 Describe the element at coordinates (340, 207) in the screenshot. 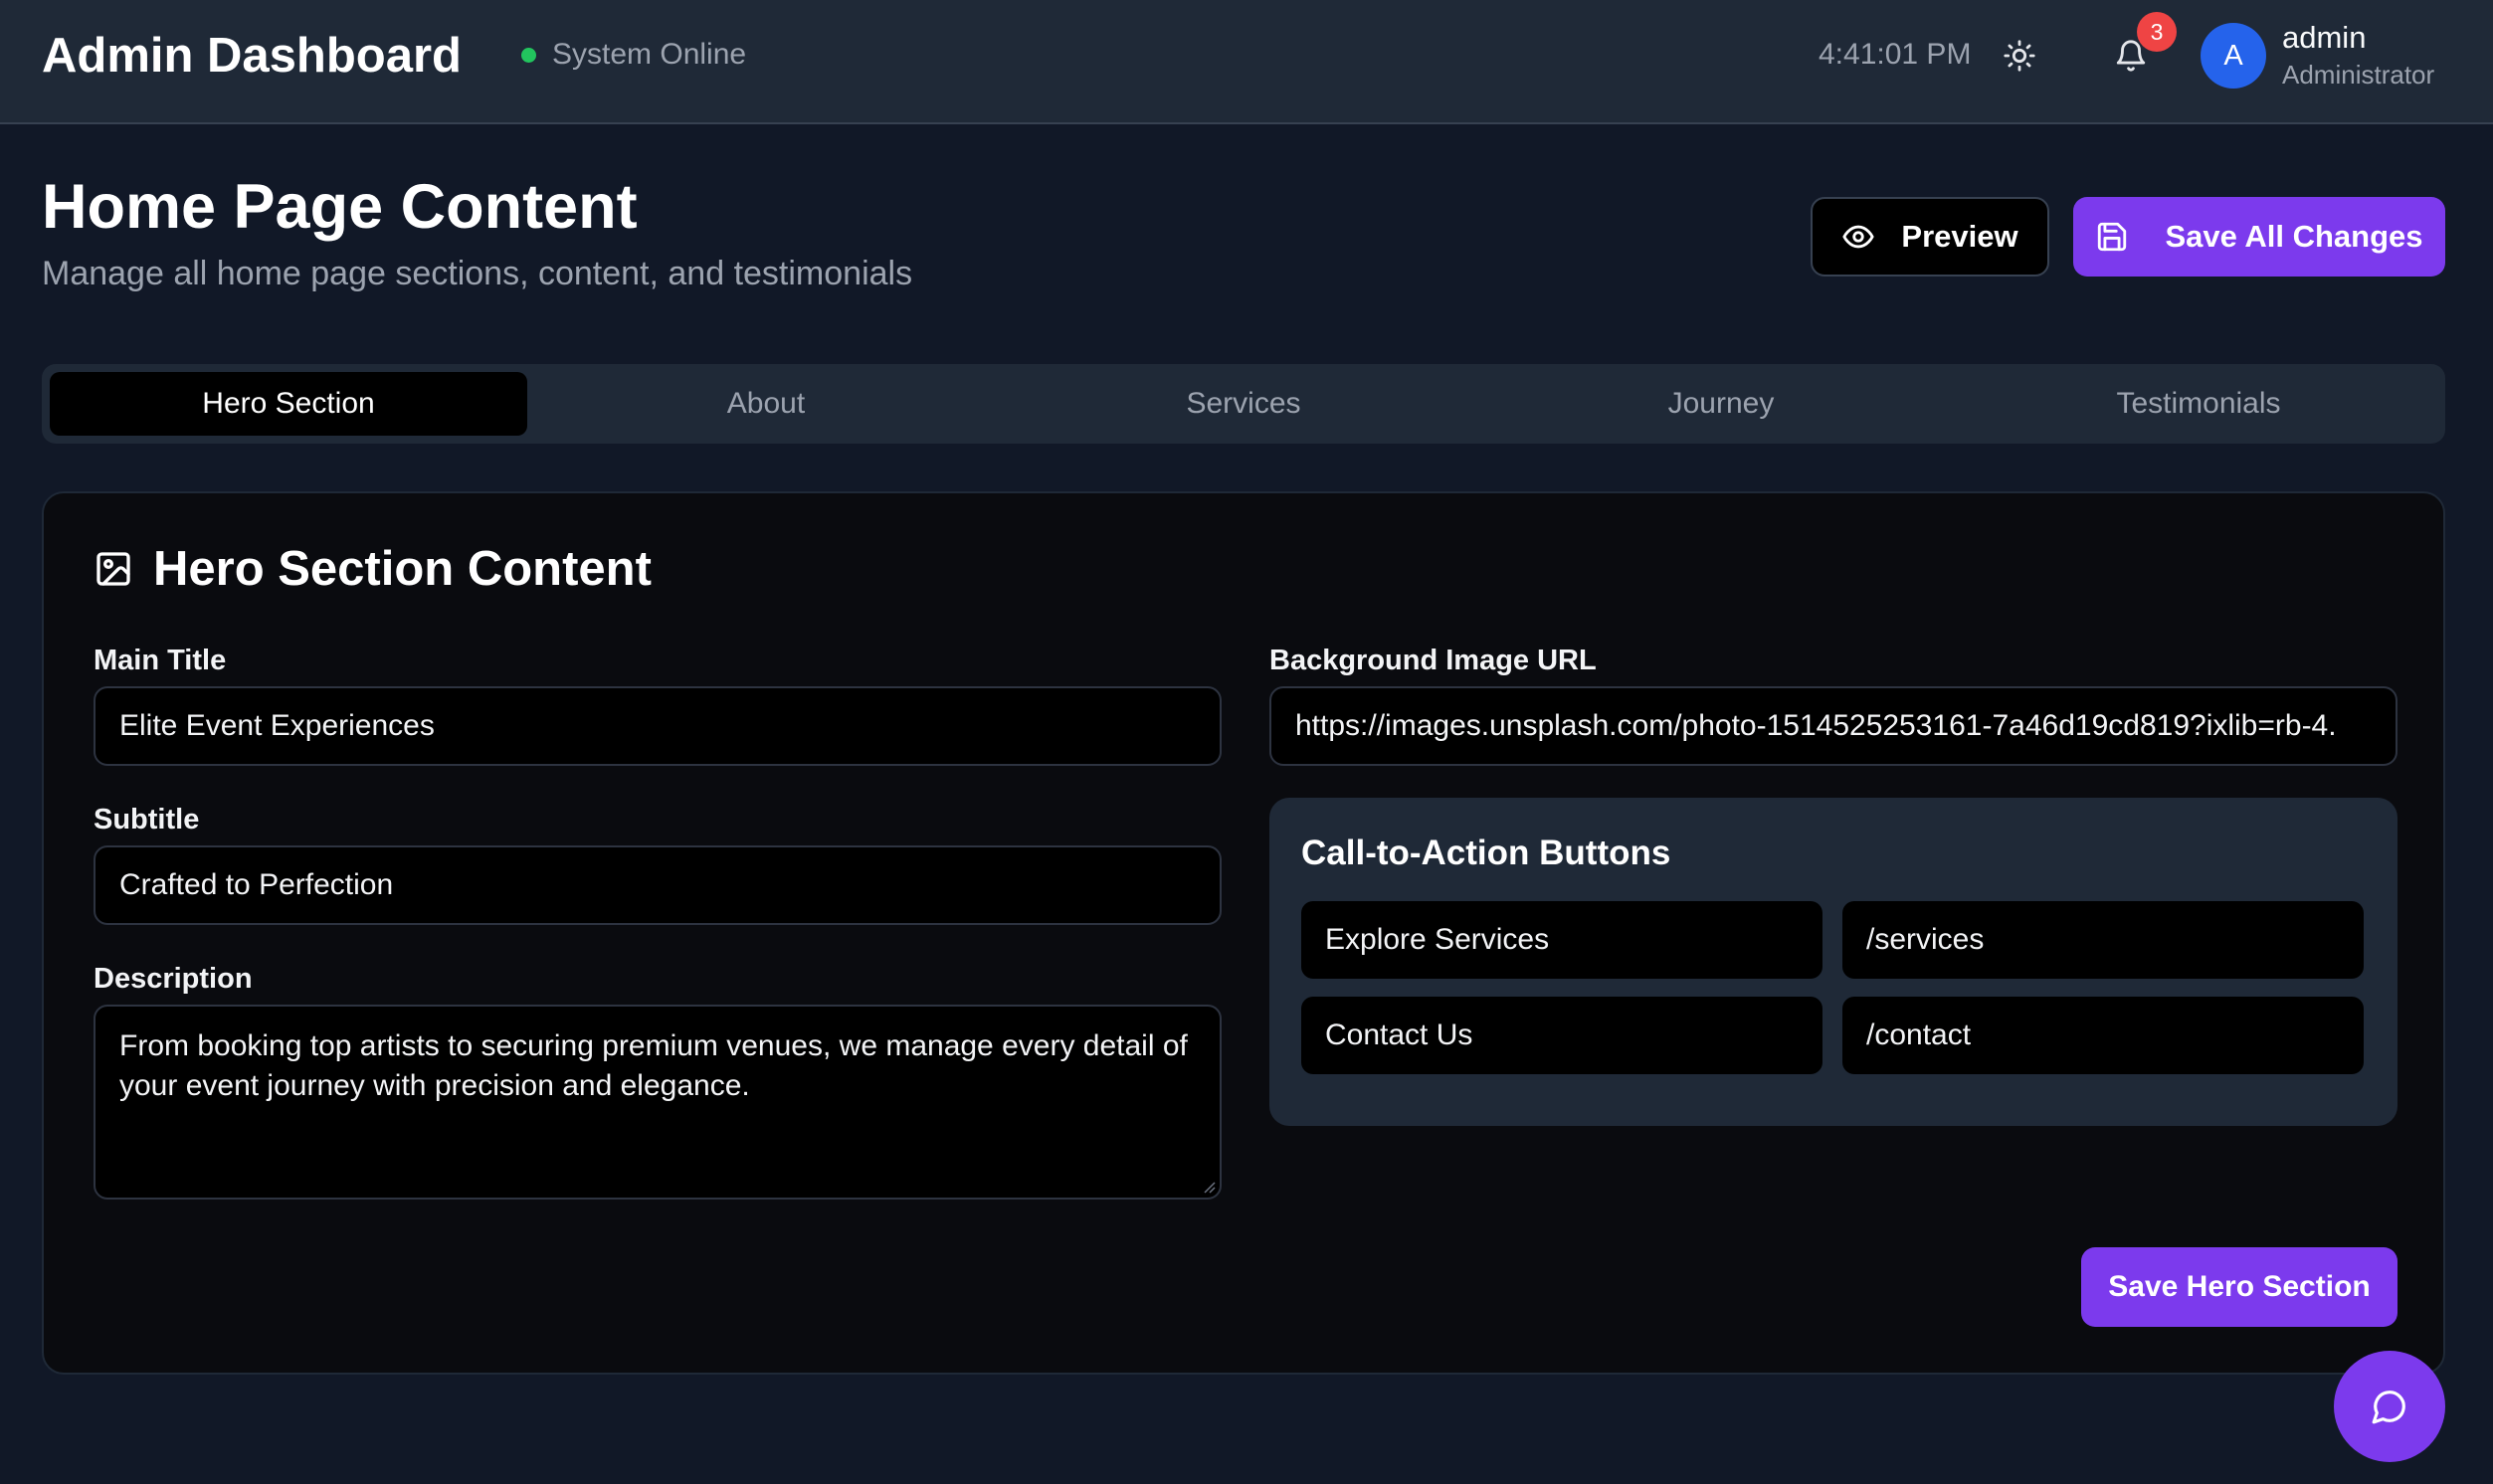

I see `page-title: Home Page Content` at that location.